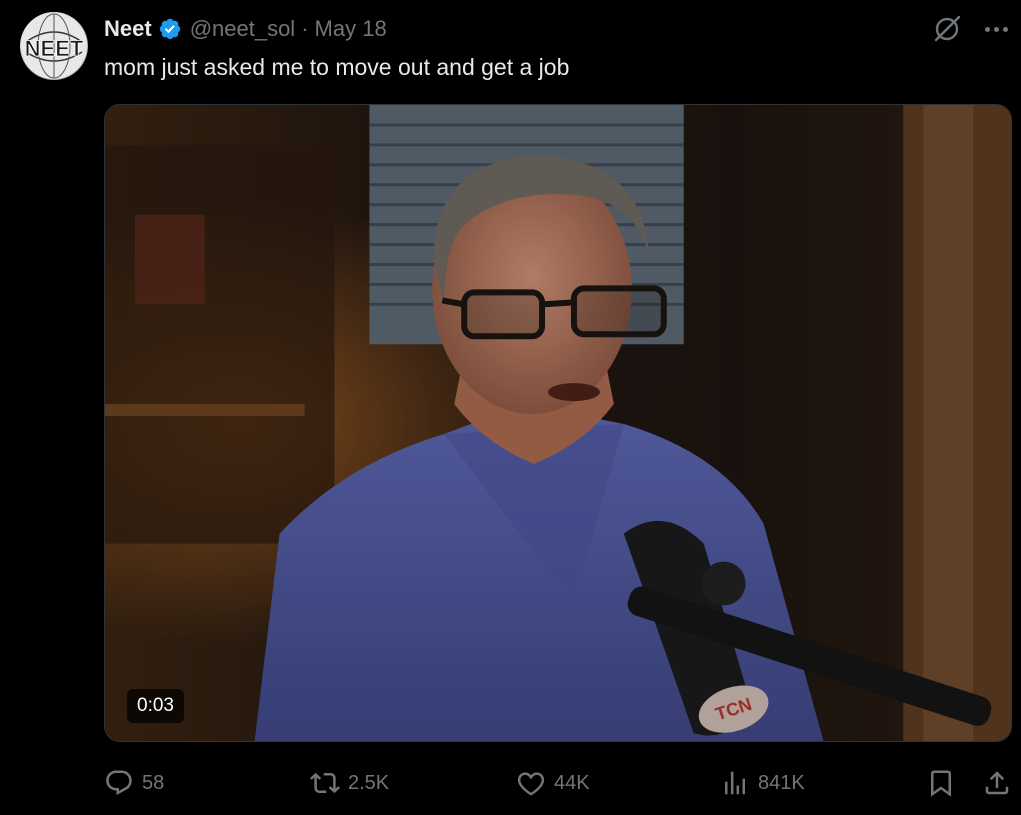  Describe the element at coordinates (735, 783) in the screenshot. I see `views-icon` at that location.